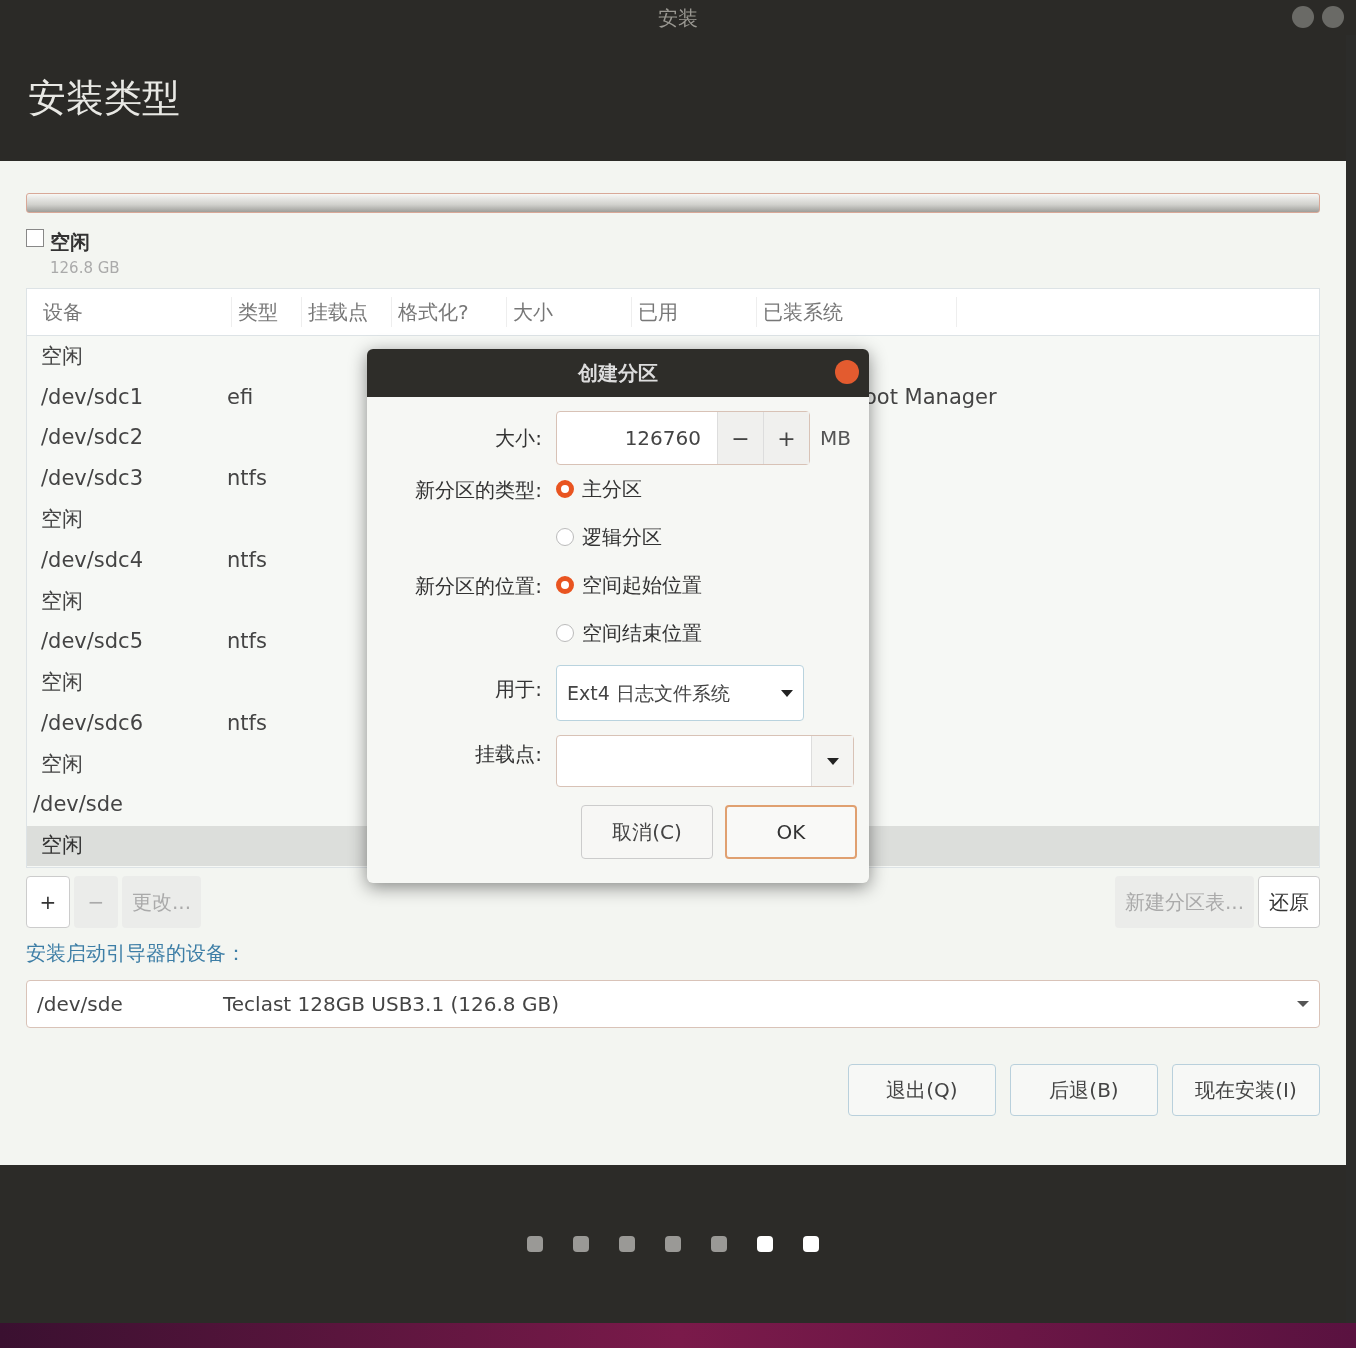 The height and width of the screenshot is (1348, 1356). I want to click on page-title: 安装类型, so click(104, 98).